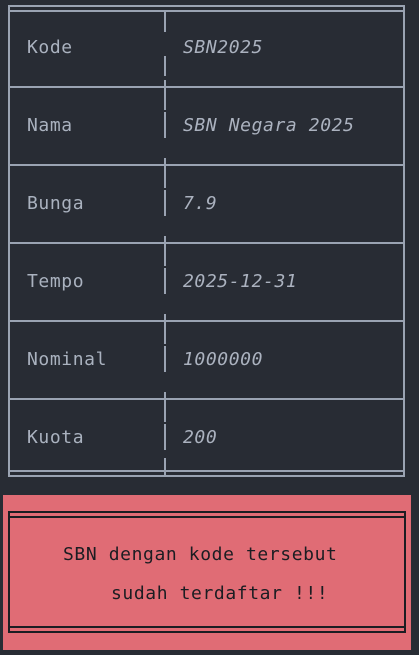 This screenshot has width=419, height=655. What do you see at coordinates (9, 572) in the screenshot?
I see `alert-left-border` at bounding box center [9, 572].